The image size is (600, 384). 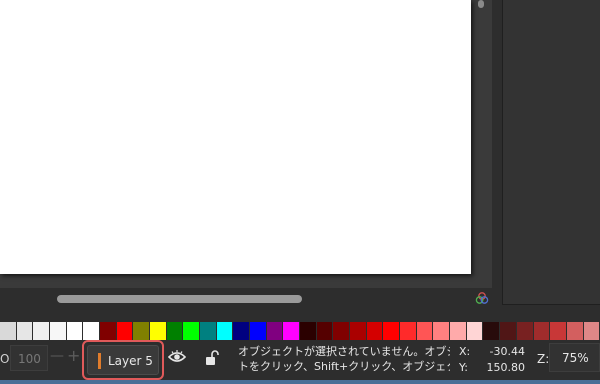 I want to click on opacity-decrease-button: —, so click(x=57, y=356).